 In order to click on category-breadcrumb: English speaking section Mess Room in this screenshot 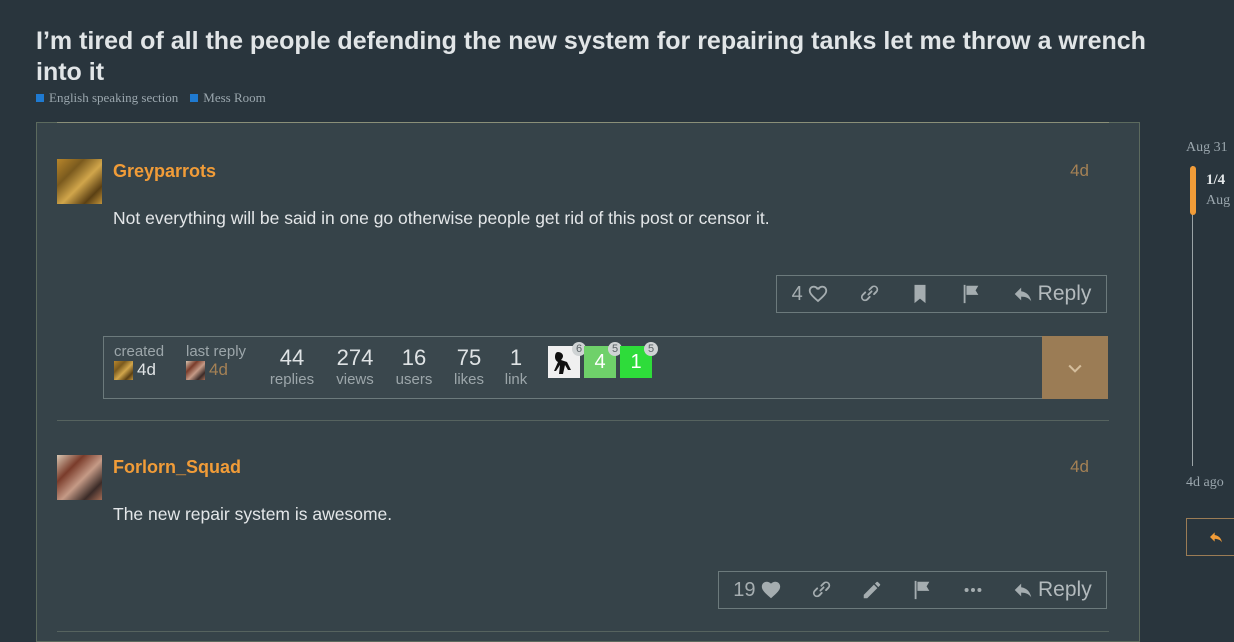, I will do `click(151, 98)`.